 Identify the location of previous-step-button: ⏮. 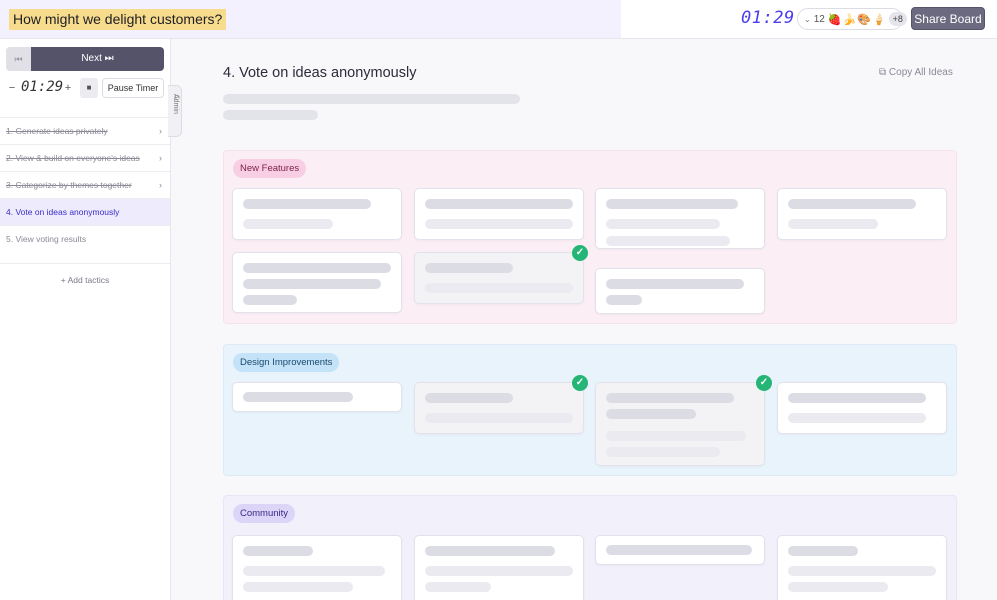
(18, 59).